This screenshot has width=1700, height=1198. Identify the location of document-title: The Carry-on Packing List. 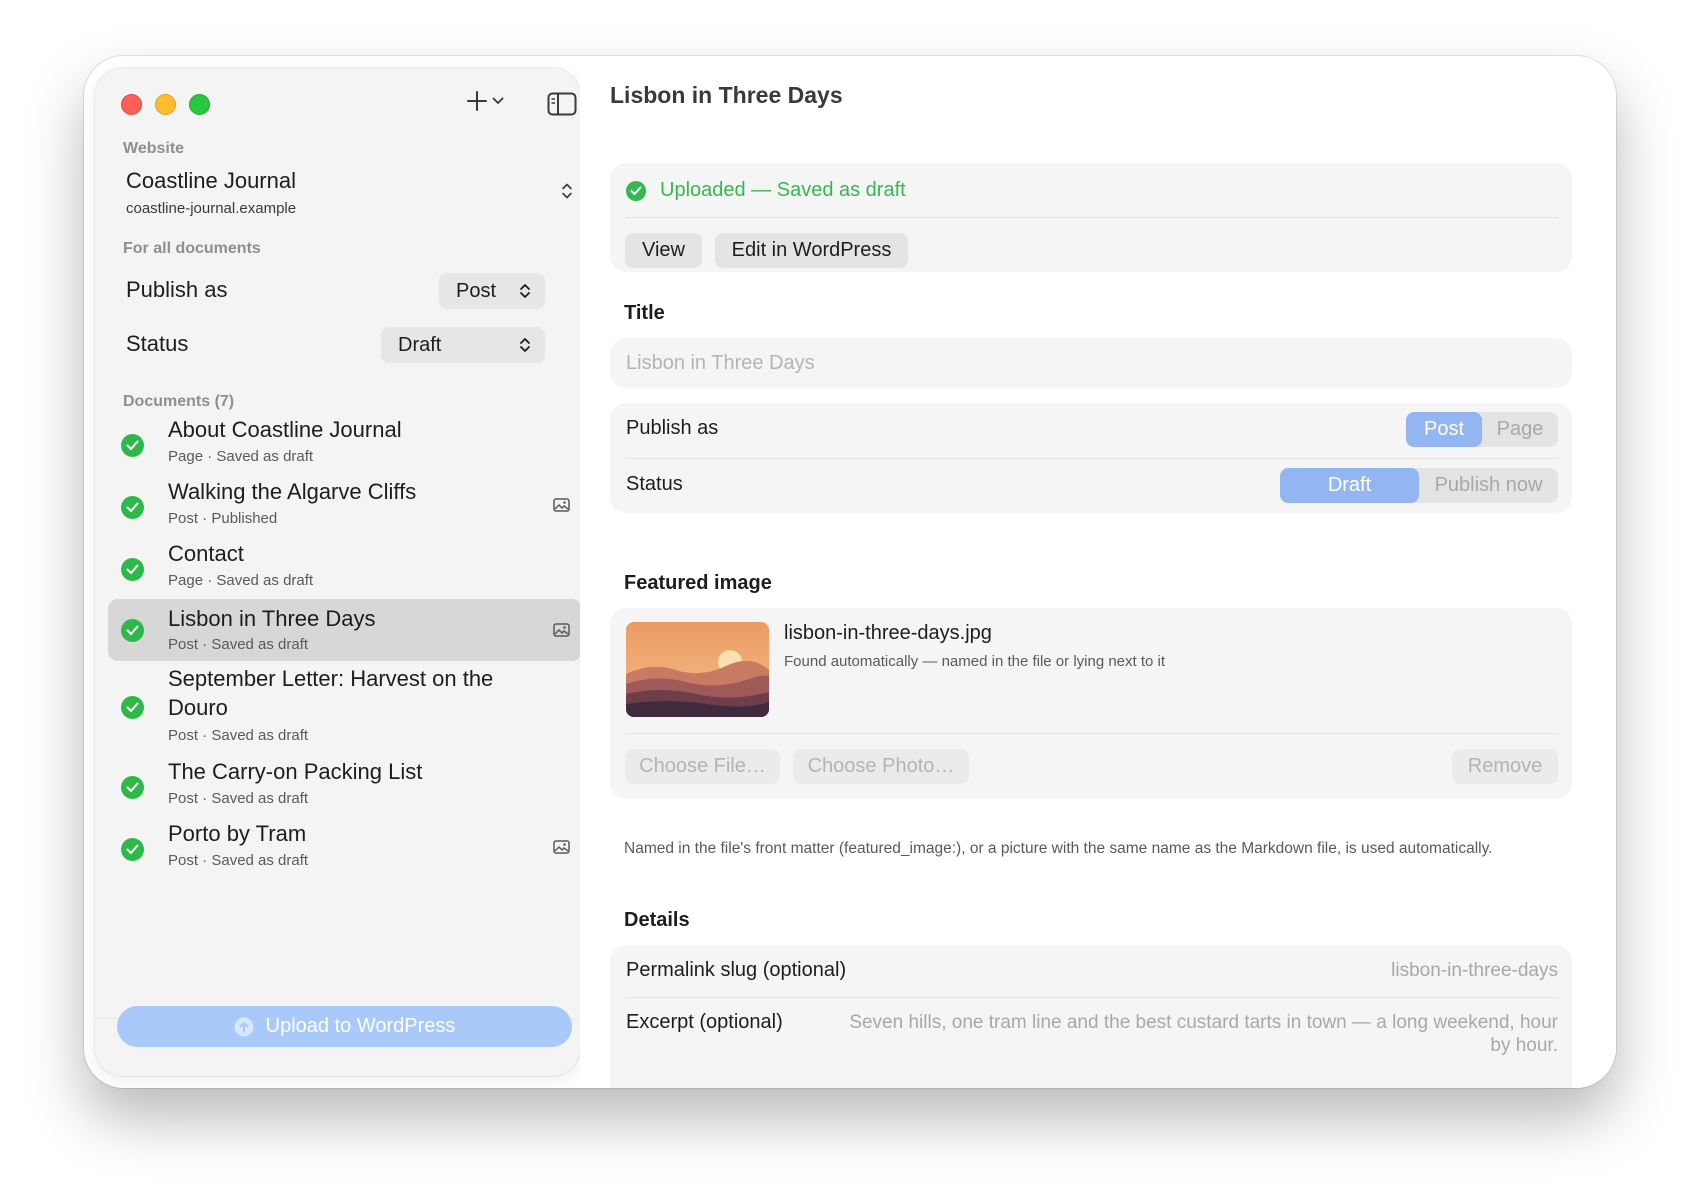
(295, 771).